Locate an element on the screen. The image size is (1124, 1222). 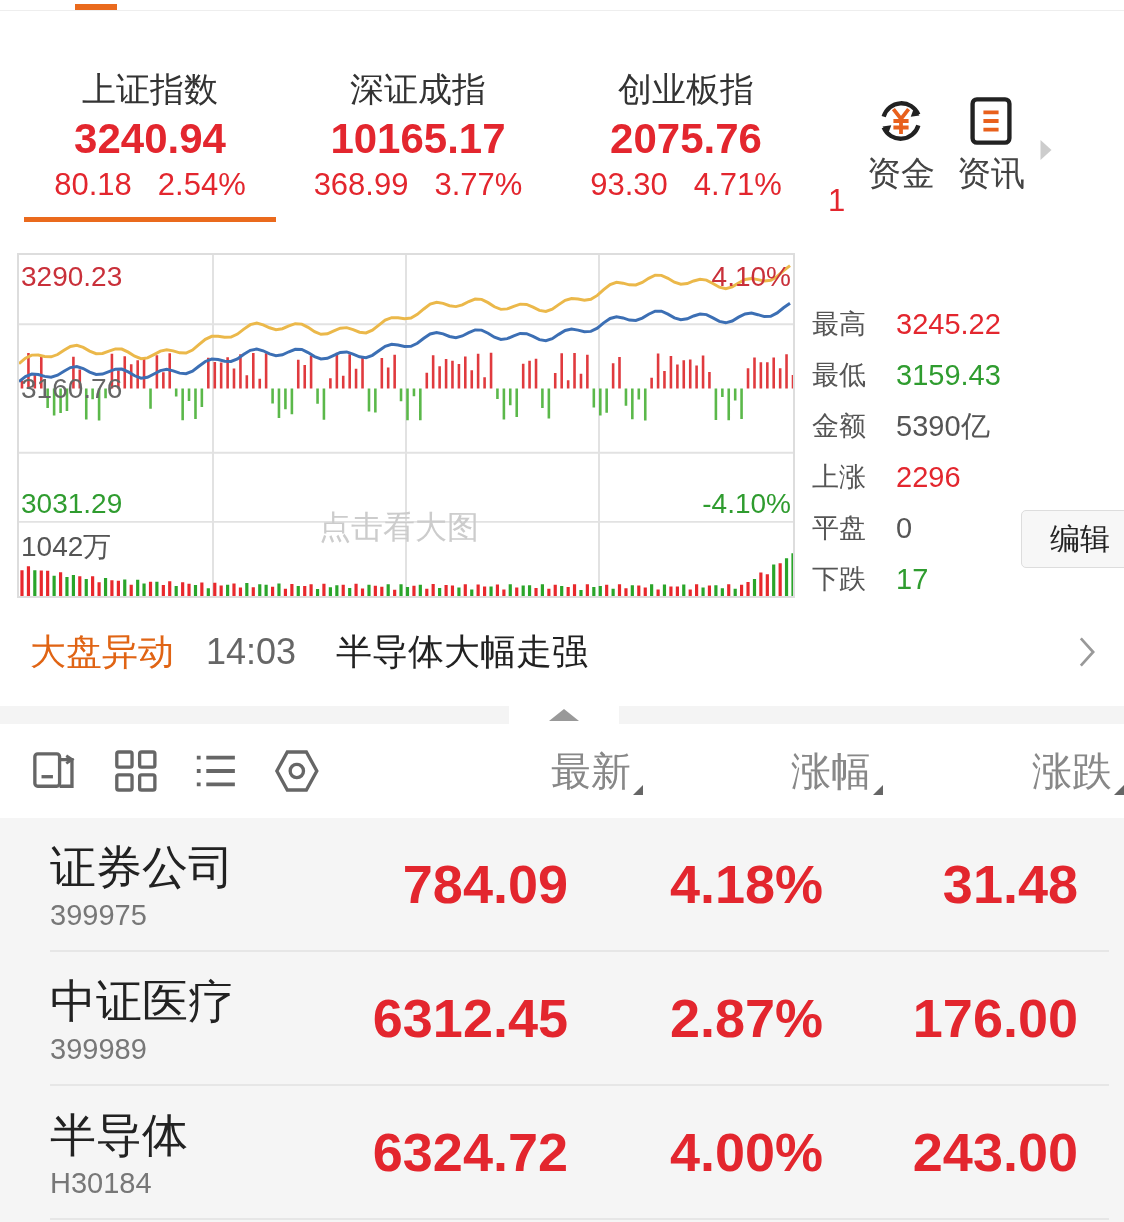
index-name: 创业板指 is located at coordinates (686, 89).